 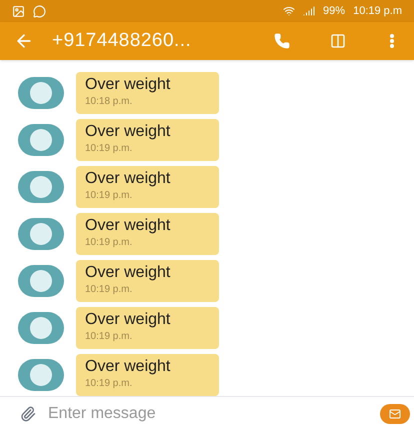 I want to click on send-button, so click(x=395, y=414).